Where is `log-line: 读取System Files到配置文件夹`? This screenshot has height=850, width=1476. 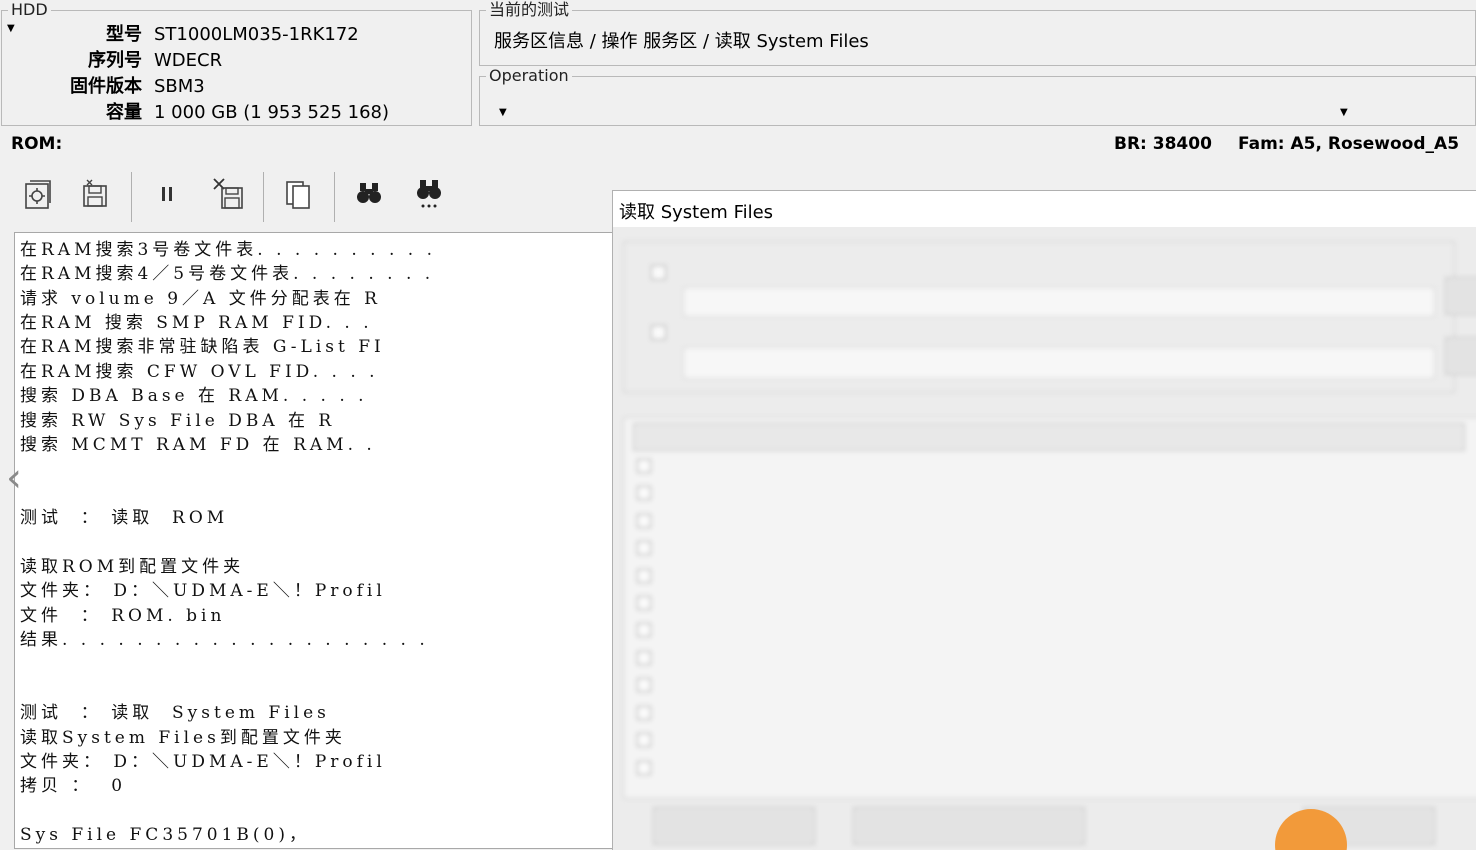 log-line: 读取System Files到配置文件夹 is located at coordinates (183, 738).